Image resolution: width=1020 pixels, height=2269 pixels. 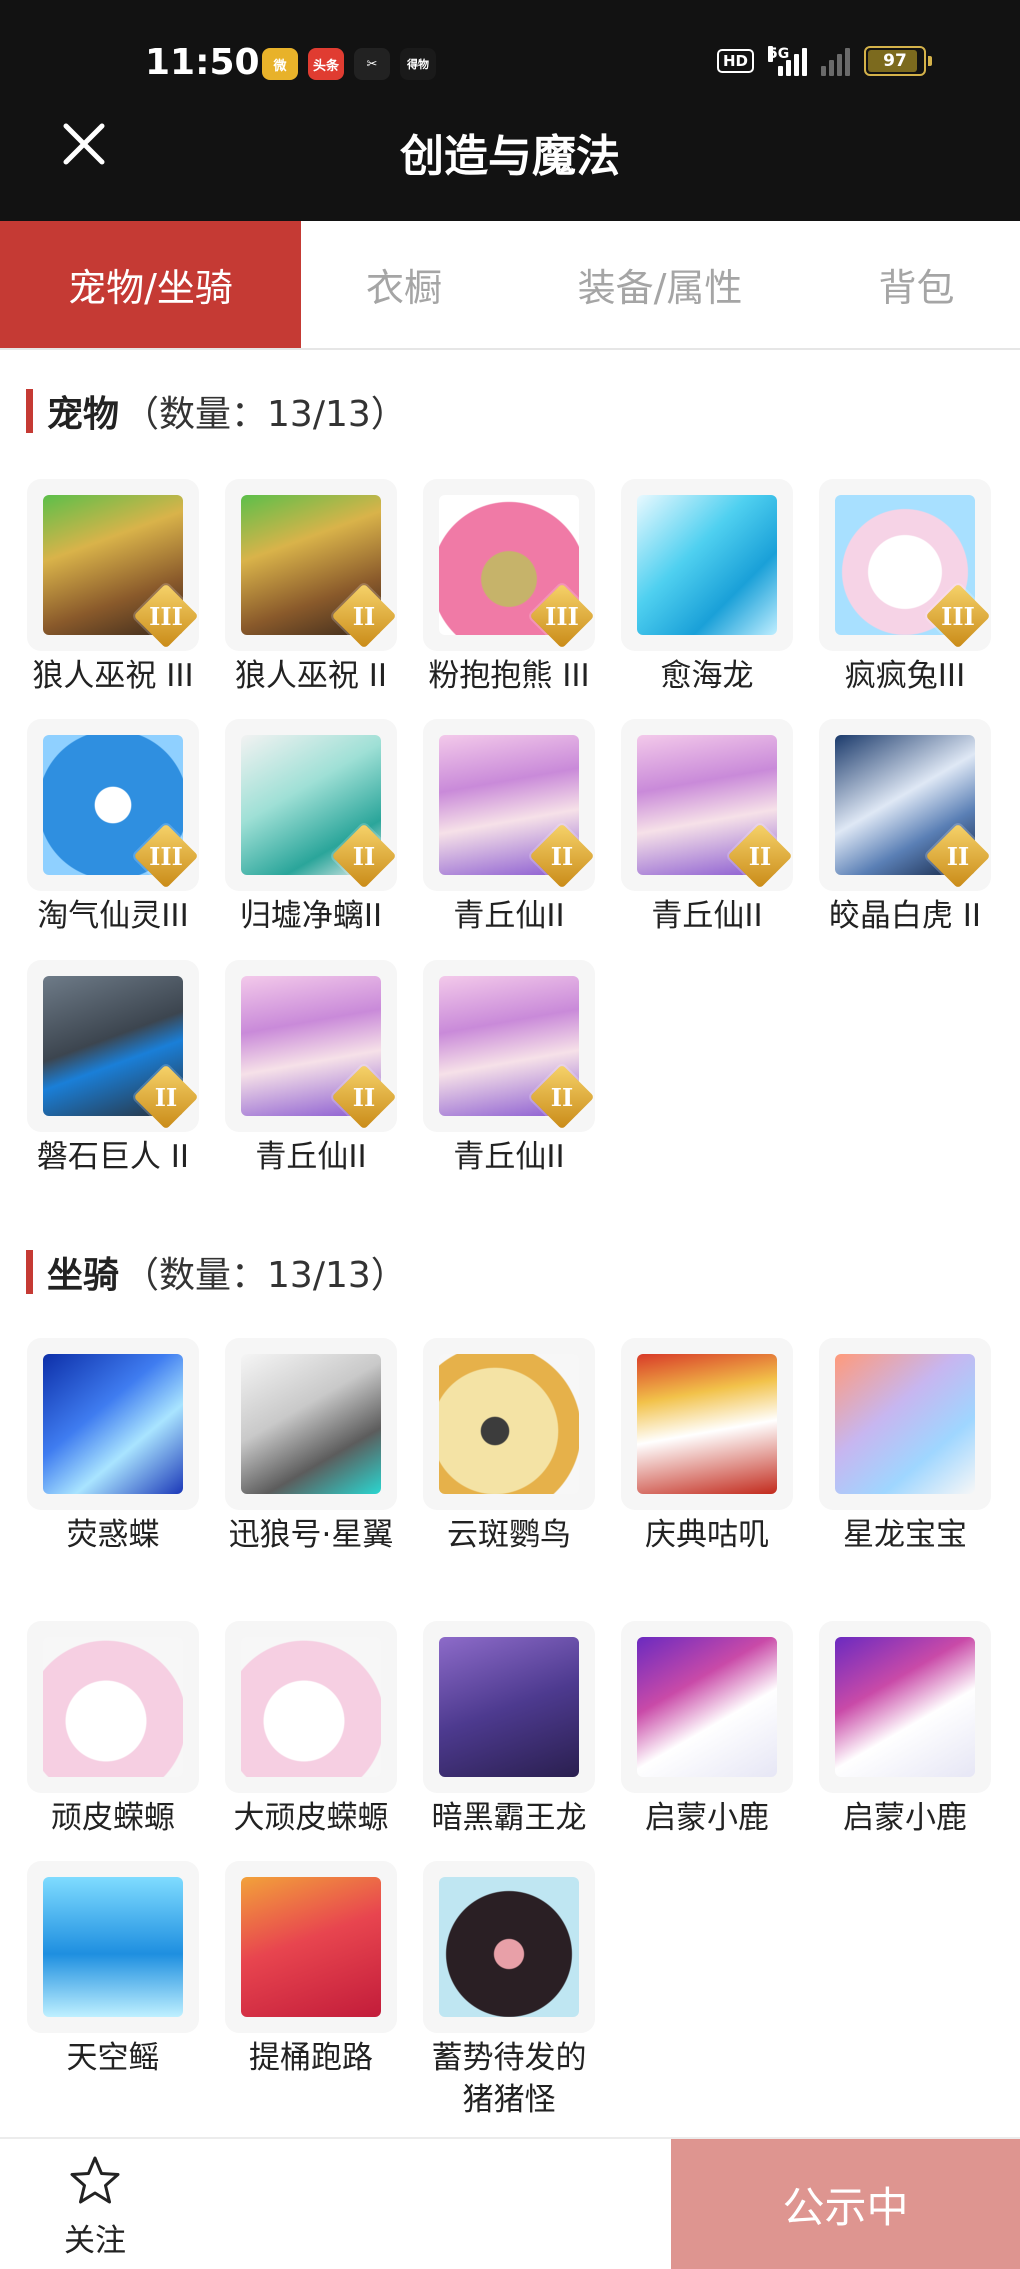 What do you see at coordinates (311, 1535) in the screenshot?
I see `mount-name: 迅狼号·星翼` at bounding box center [311, 1535].